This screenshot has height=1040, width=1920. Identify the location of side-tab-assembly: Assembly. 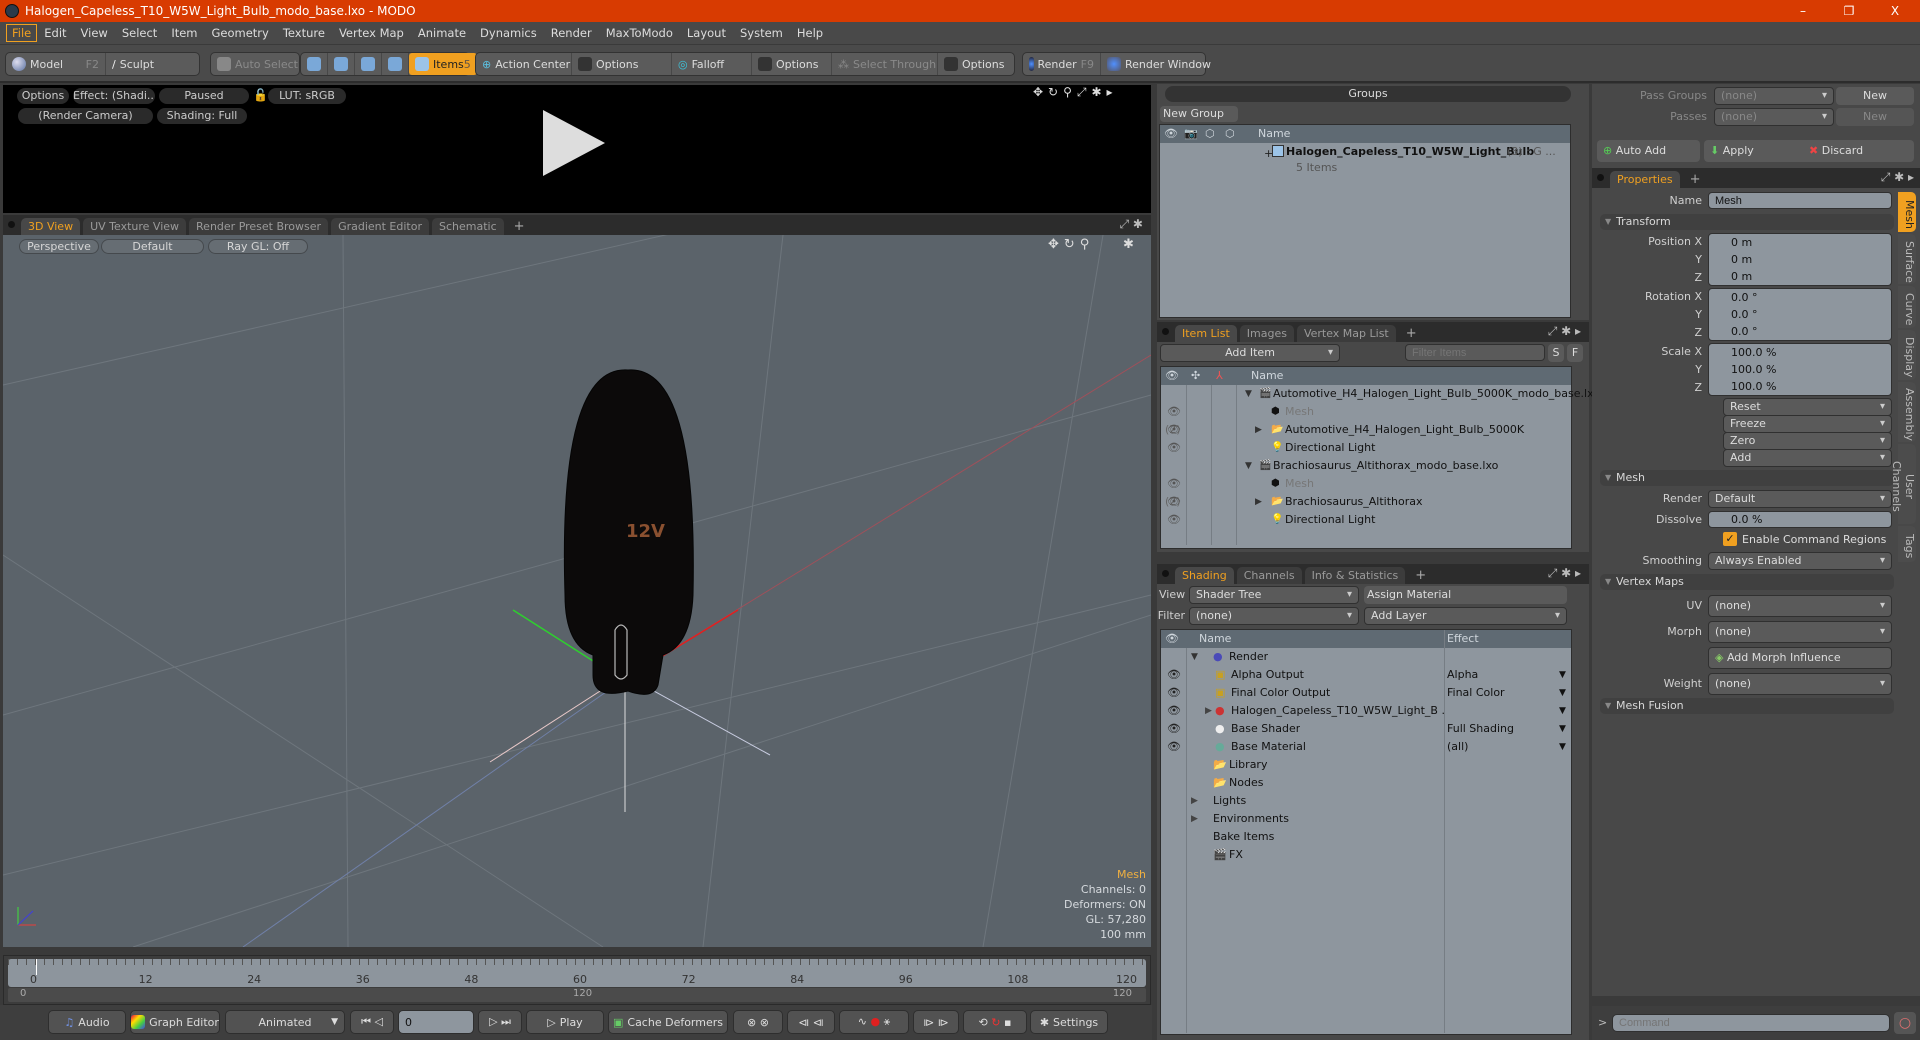
(1907, 412).